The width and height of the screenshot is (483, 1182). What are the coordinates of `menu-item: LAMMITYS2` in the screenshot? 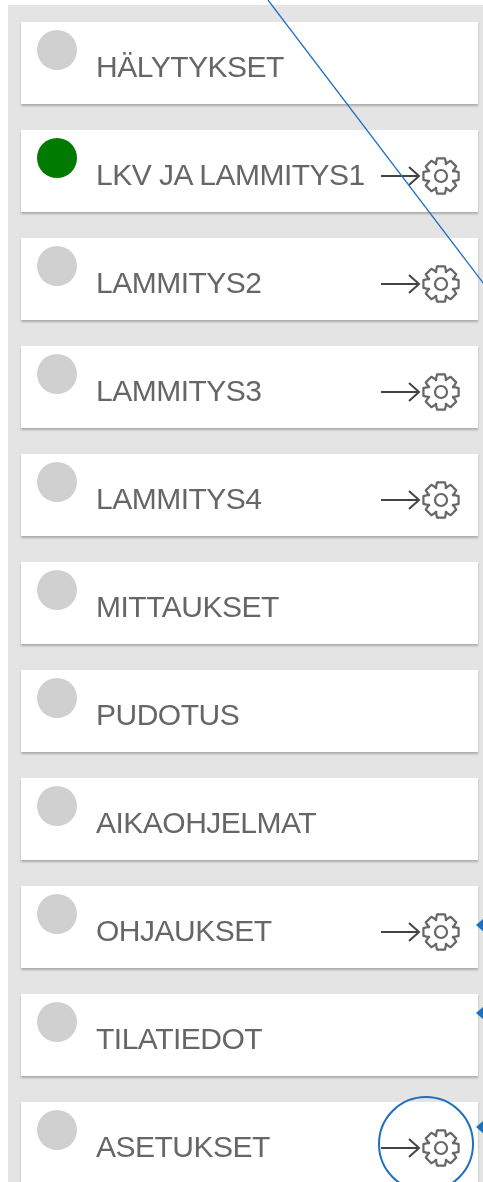 It's located at (249, 279).